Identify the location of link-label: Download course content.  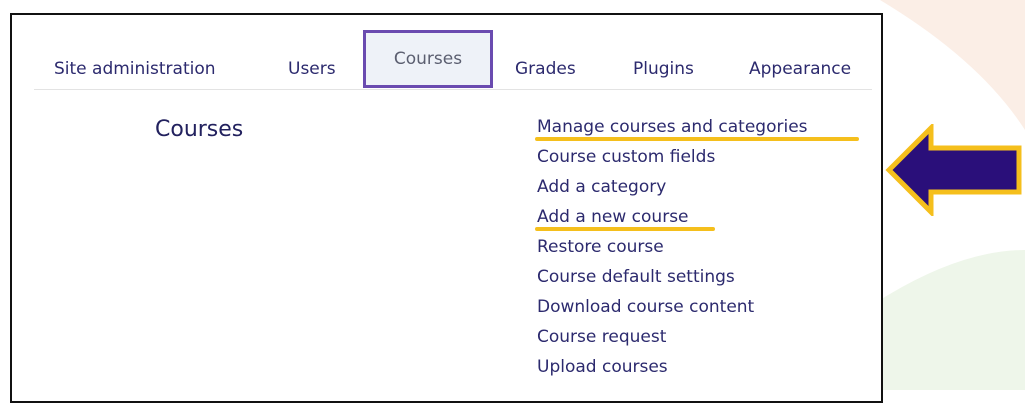
(646, 307).